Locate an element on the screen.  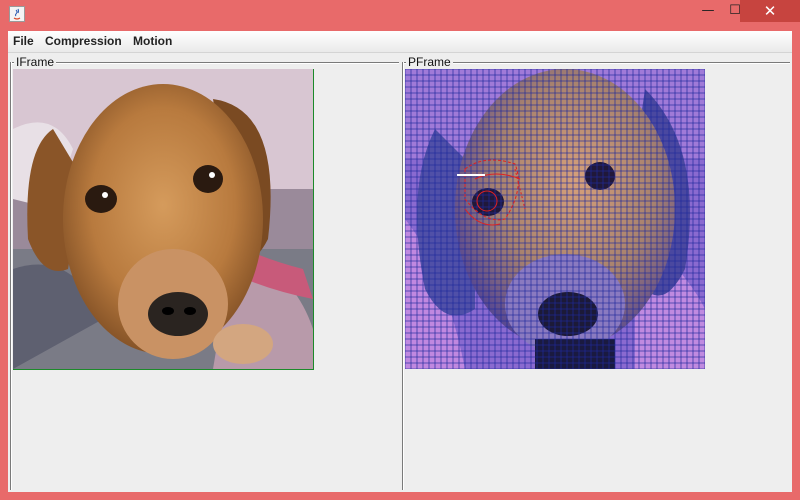
menu-compression: Compression is located at coordinates (83, 41).